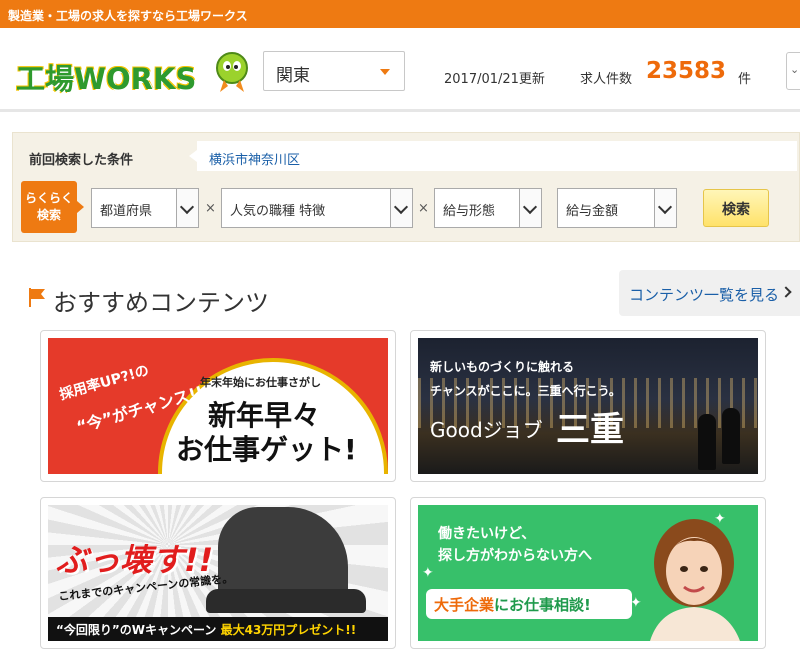  What do you see at coordinates (232, 72) in the screenshot?
I see `mascot-icon` at bounding box center [232, 72].